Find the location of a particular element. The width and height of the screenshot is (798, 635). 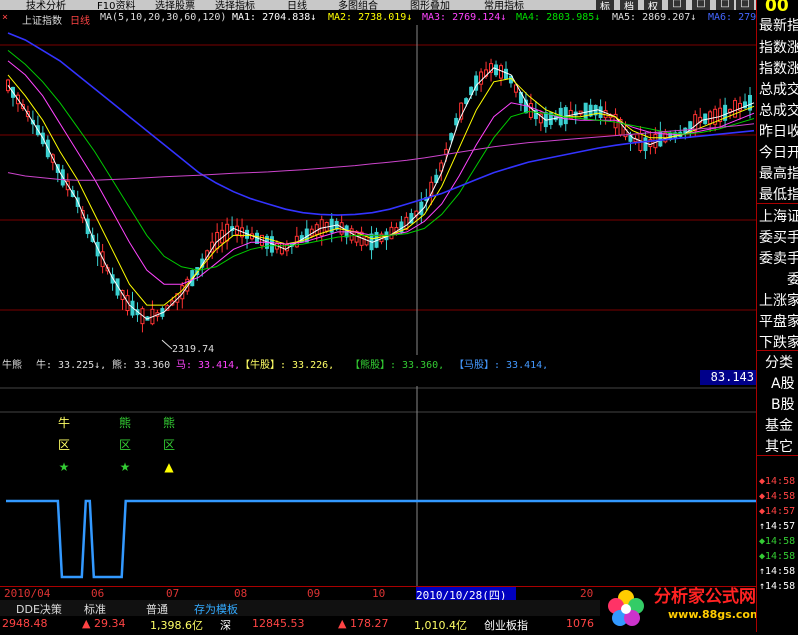

zone-3-bottom: 区 is located at coordinates (169, 445).